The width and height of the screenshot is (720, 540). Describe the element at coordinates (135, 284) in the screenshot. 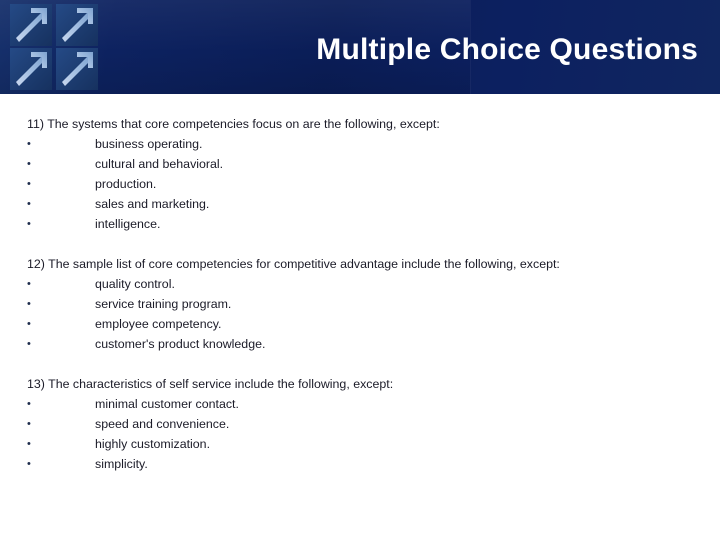

I see `choice-label: quality control.` at that location.